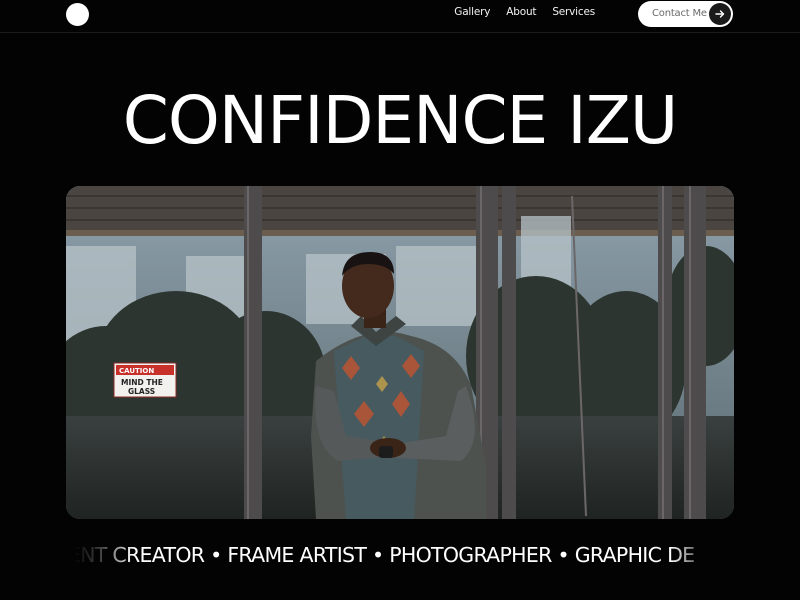 Image resolution: width=800 pixels, height=600 pixels. What do you see at coordinates (472, 12) in the screenshot?
I see `nav-link-gallery: Gallery` at bounding box center [472, 12].